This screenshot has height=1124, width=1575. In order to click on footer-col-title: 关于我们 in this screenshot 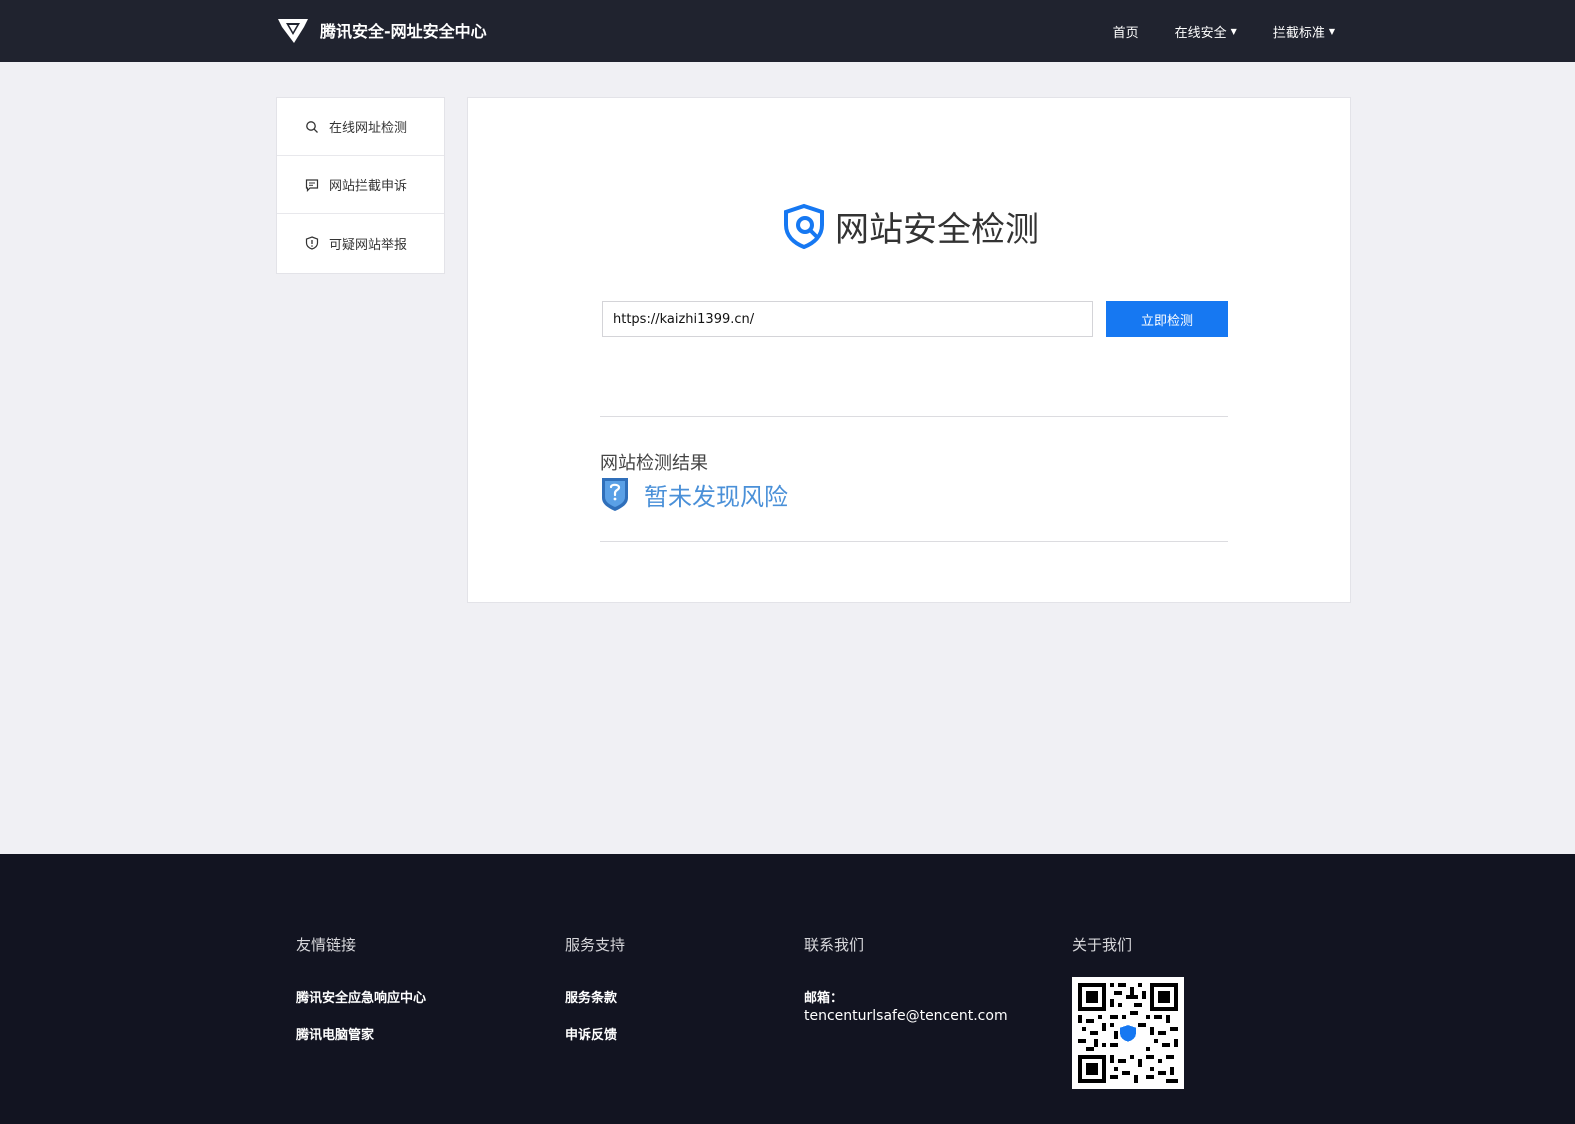, I will do `click(1102, 945)`.